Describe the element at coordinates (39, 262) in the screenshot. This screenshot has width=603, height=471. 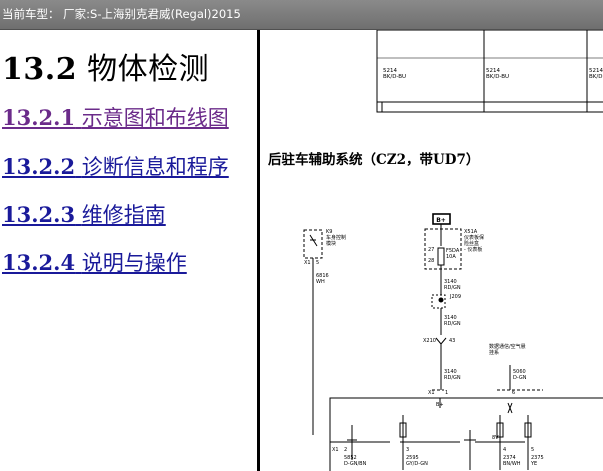
I see `link-number: 13.2.4` at that location.